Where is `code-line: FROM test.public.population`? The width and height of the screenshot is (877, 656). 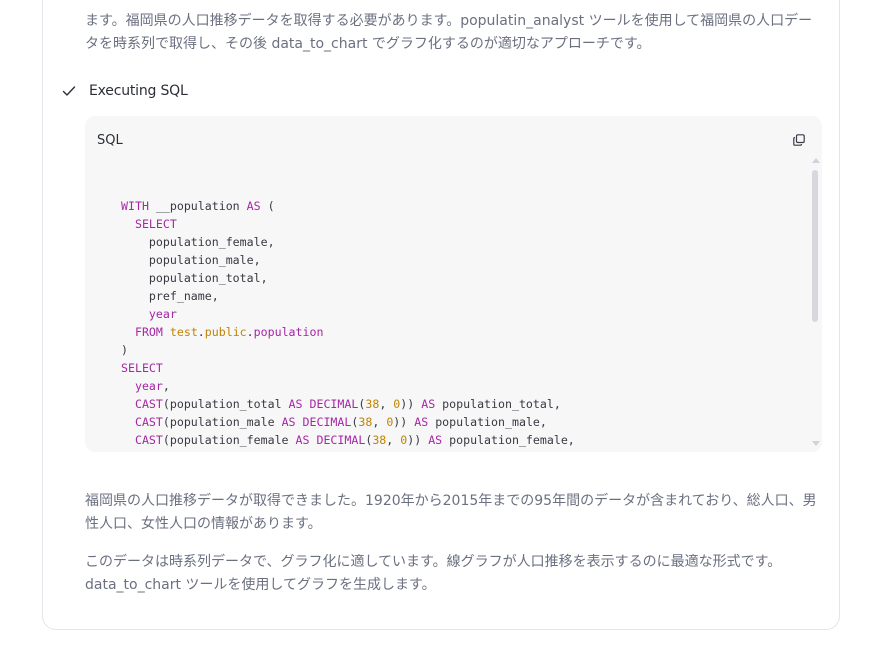
code-line: FROM test.public.population is located at coordinates (229, 332).